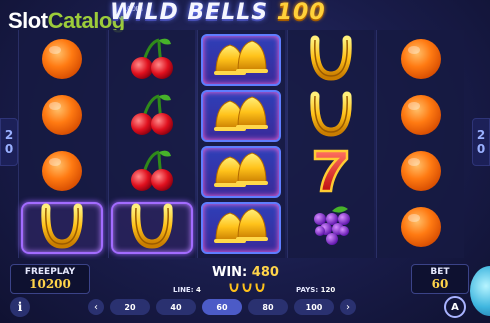 The width and height of the screenshot is (490, 323). Describe the element at coordinates (96, 307) in the screenshot. I see `bet-prev-button: ‹` at that location.